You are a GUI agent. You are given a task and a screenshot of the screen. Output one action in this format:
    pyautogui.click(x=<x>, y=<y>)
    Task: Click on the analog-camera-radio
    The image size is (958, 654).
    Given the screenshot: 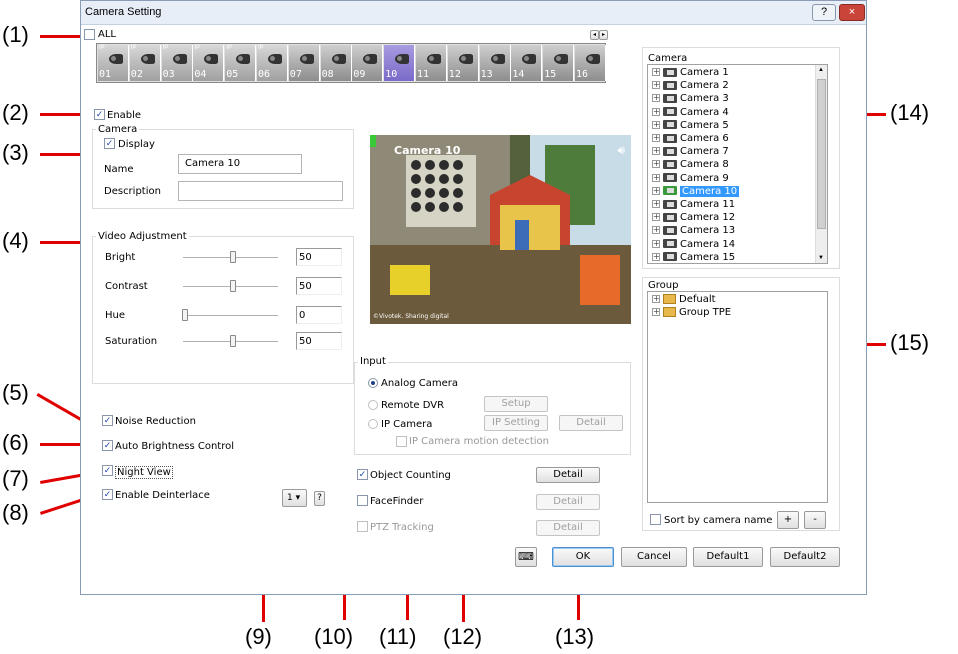 What is the action you would take?
    pyautogui.click(x=373, y=383)
    